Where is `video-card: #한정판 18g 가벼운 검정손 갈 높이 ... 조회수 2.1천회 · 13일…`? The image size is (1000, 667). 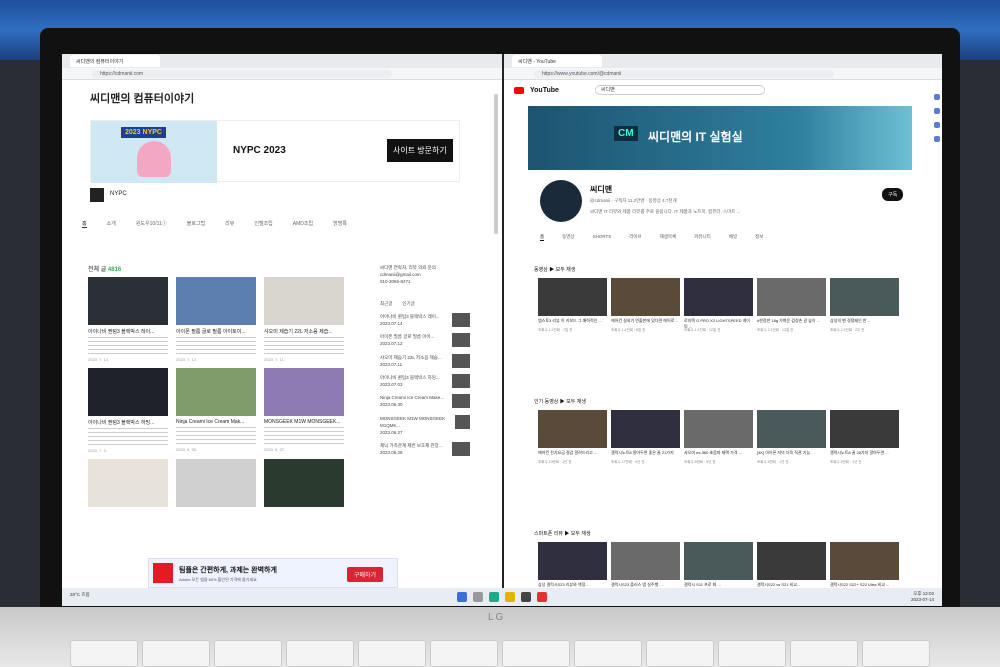 video-card: #한정판 18g 가벼운 검정손 갈 높이 ... 조회수 2.1천회 · 13일… is located at coordinates (791, 305).